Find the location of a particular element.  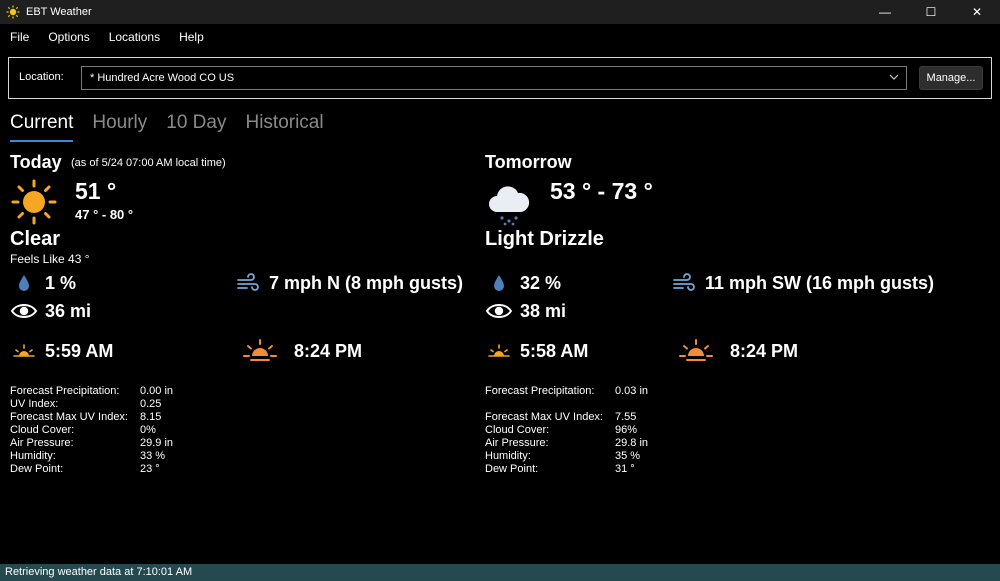

today-visibility: 36 mi is located at coordinates (68, 311).